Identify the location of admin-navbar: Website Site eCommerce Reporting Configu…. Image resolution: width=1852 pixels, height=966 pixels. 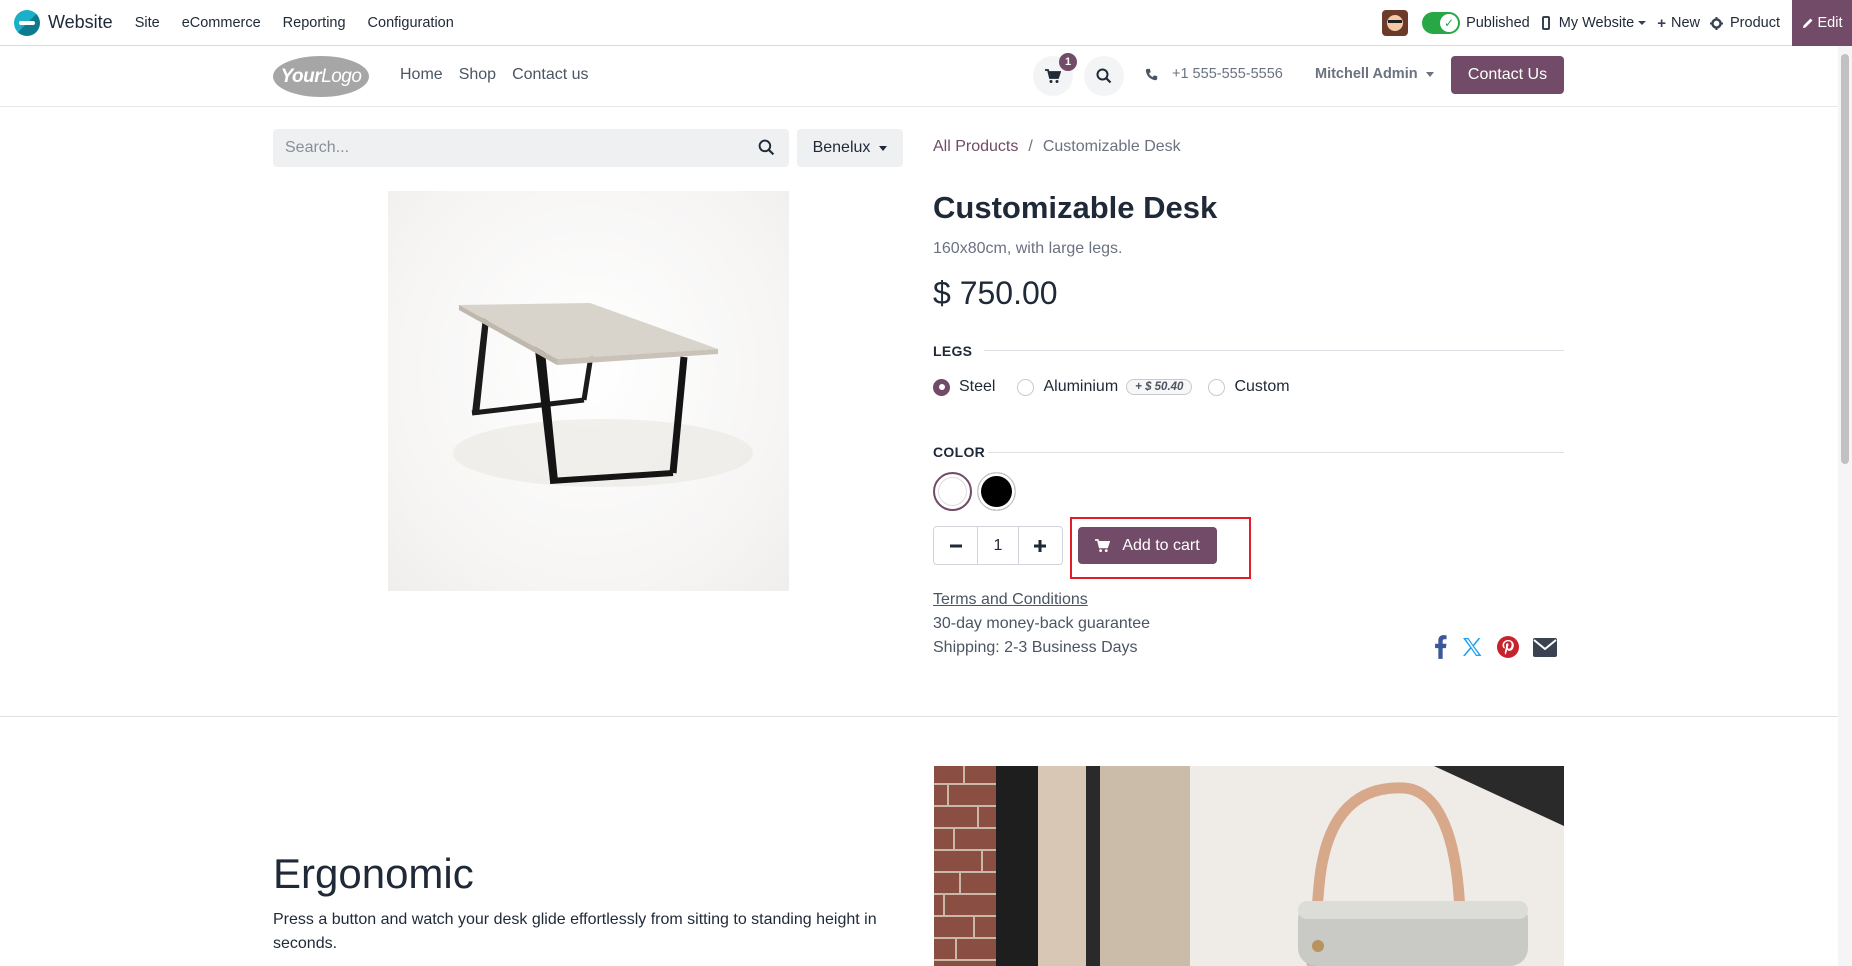
(926, 23).